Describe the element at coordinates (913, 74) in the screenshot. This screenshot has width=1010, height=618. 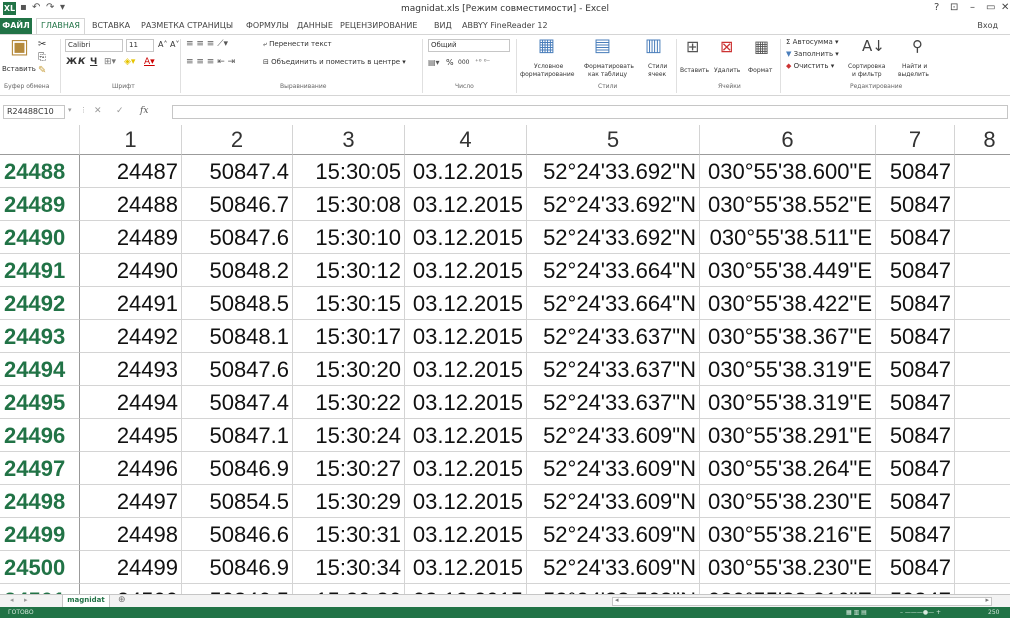
I see `find-select-label-2: выделить` at that location.